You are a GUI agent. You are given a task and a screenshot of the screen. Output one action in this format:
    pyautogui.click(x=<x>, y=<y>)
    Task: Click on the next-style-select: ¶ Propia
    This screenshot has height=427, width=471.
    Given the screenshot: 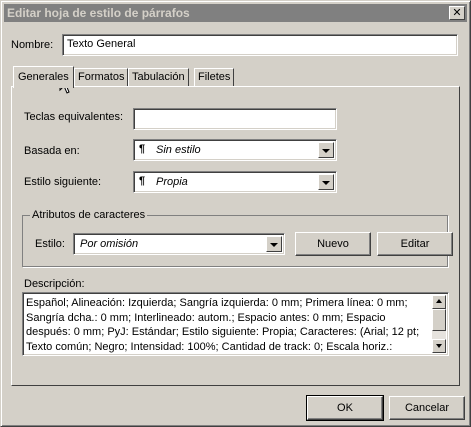 What is the action you would take?
    pyautogui.click(x=235, y=182)
    